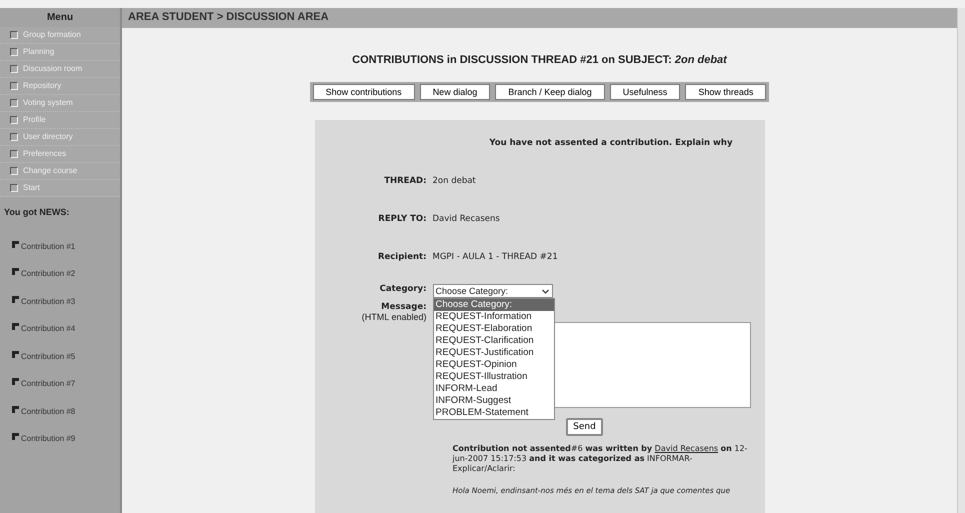 Image resolution: width=965 pixels, height=513 pixels. I want to click on news-link: Contribution #4, so click(60, 319).